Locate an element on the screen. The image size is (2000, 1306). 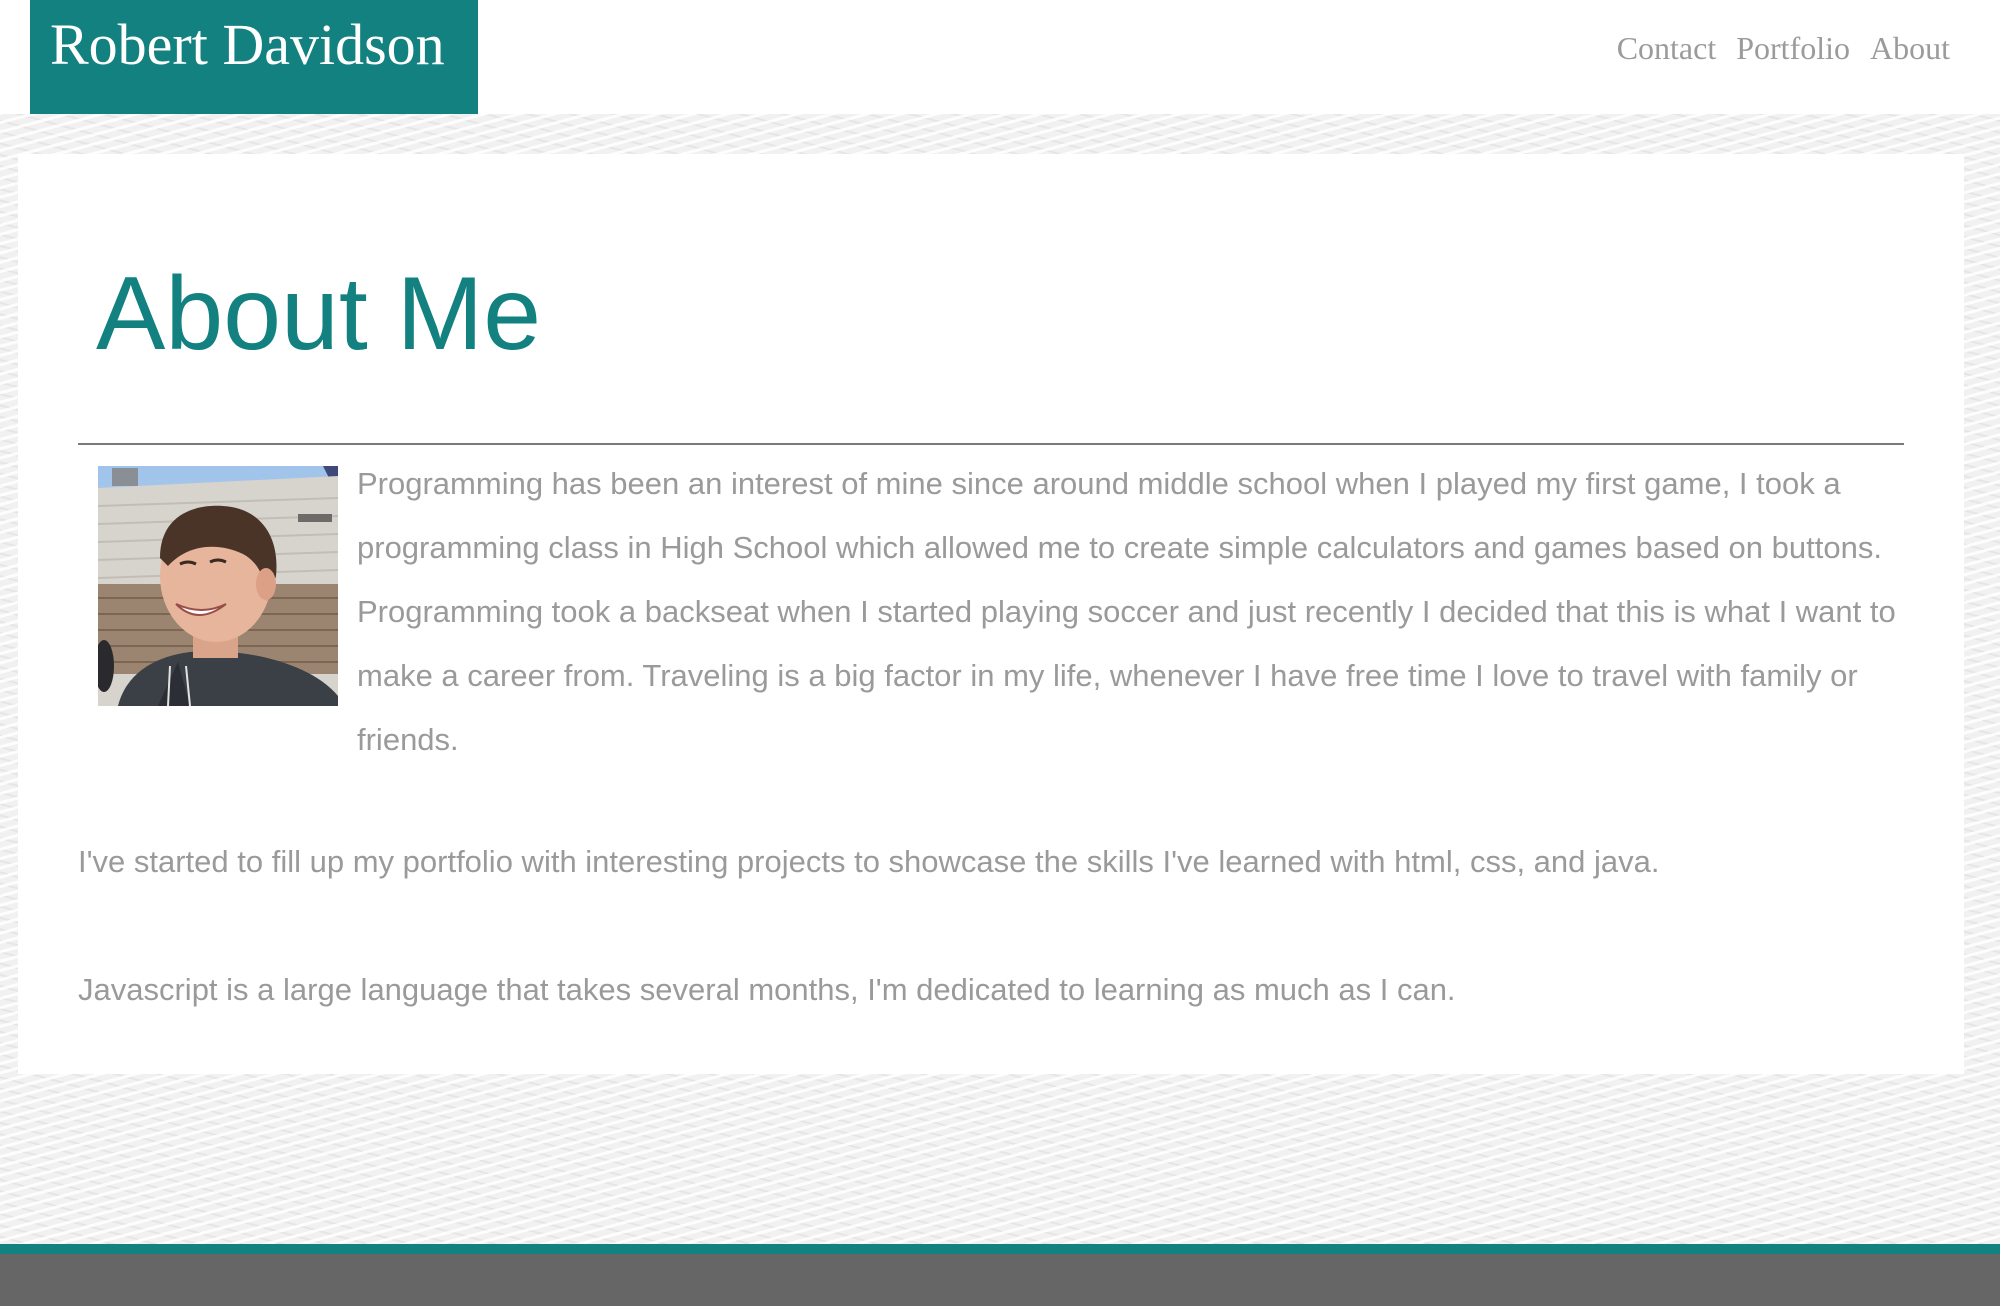
title-divider is located at coordinates (991, 444).